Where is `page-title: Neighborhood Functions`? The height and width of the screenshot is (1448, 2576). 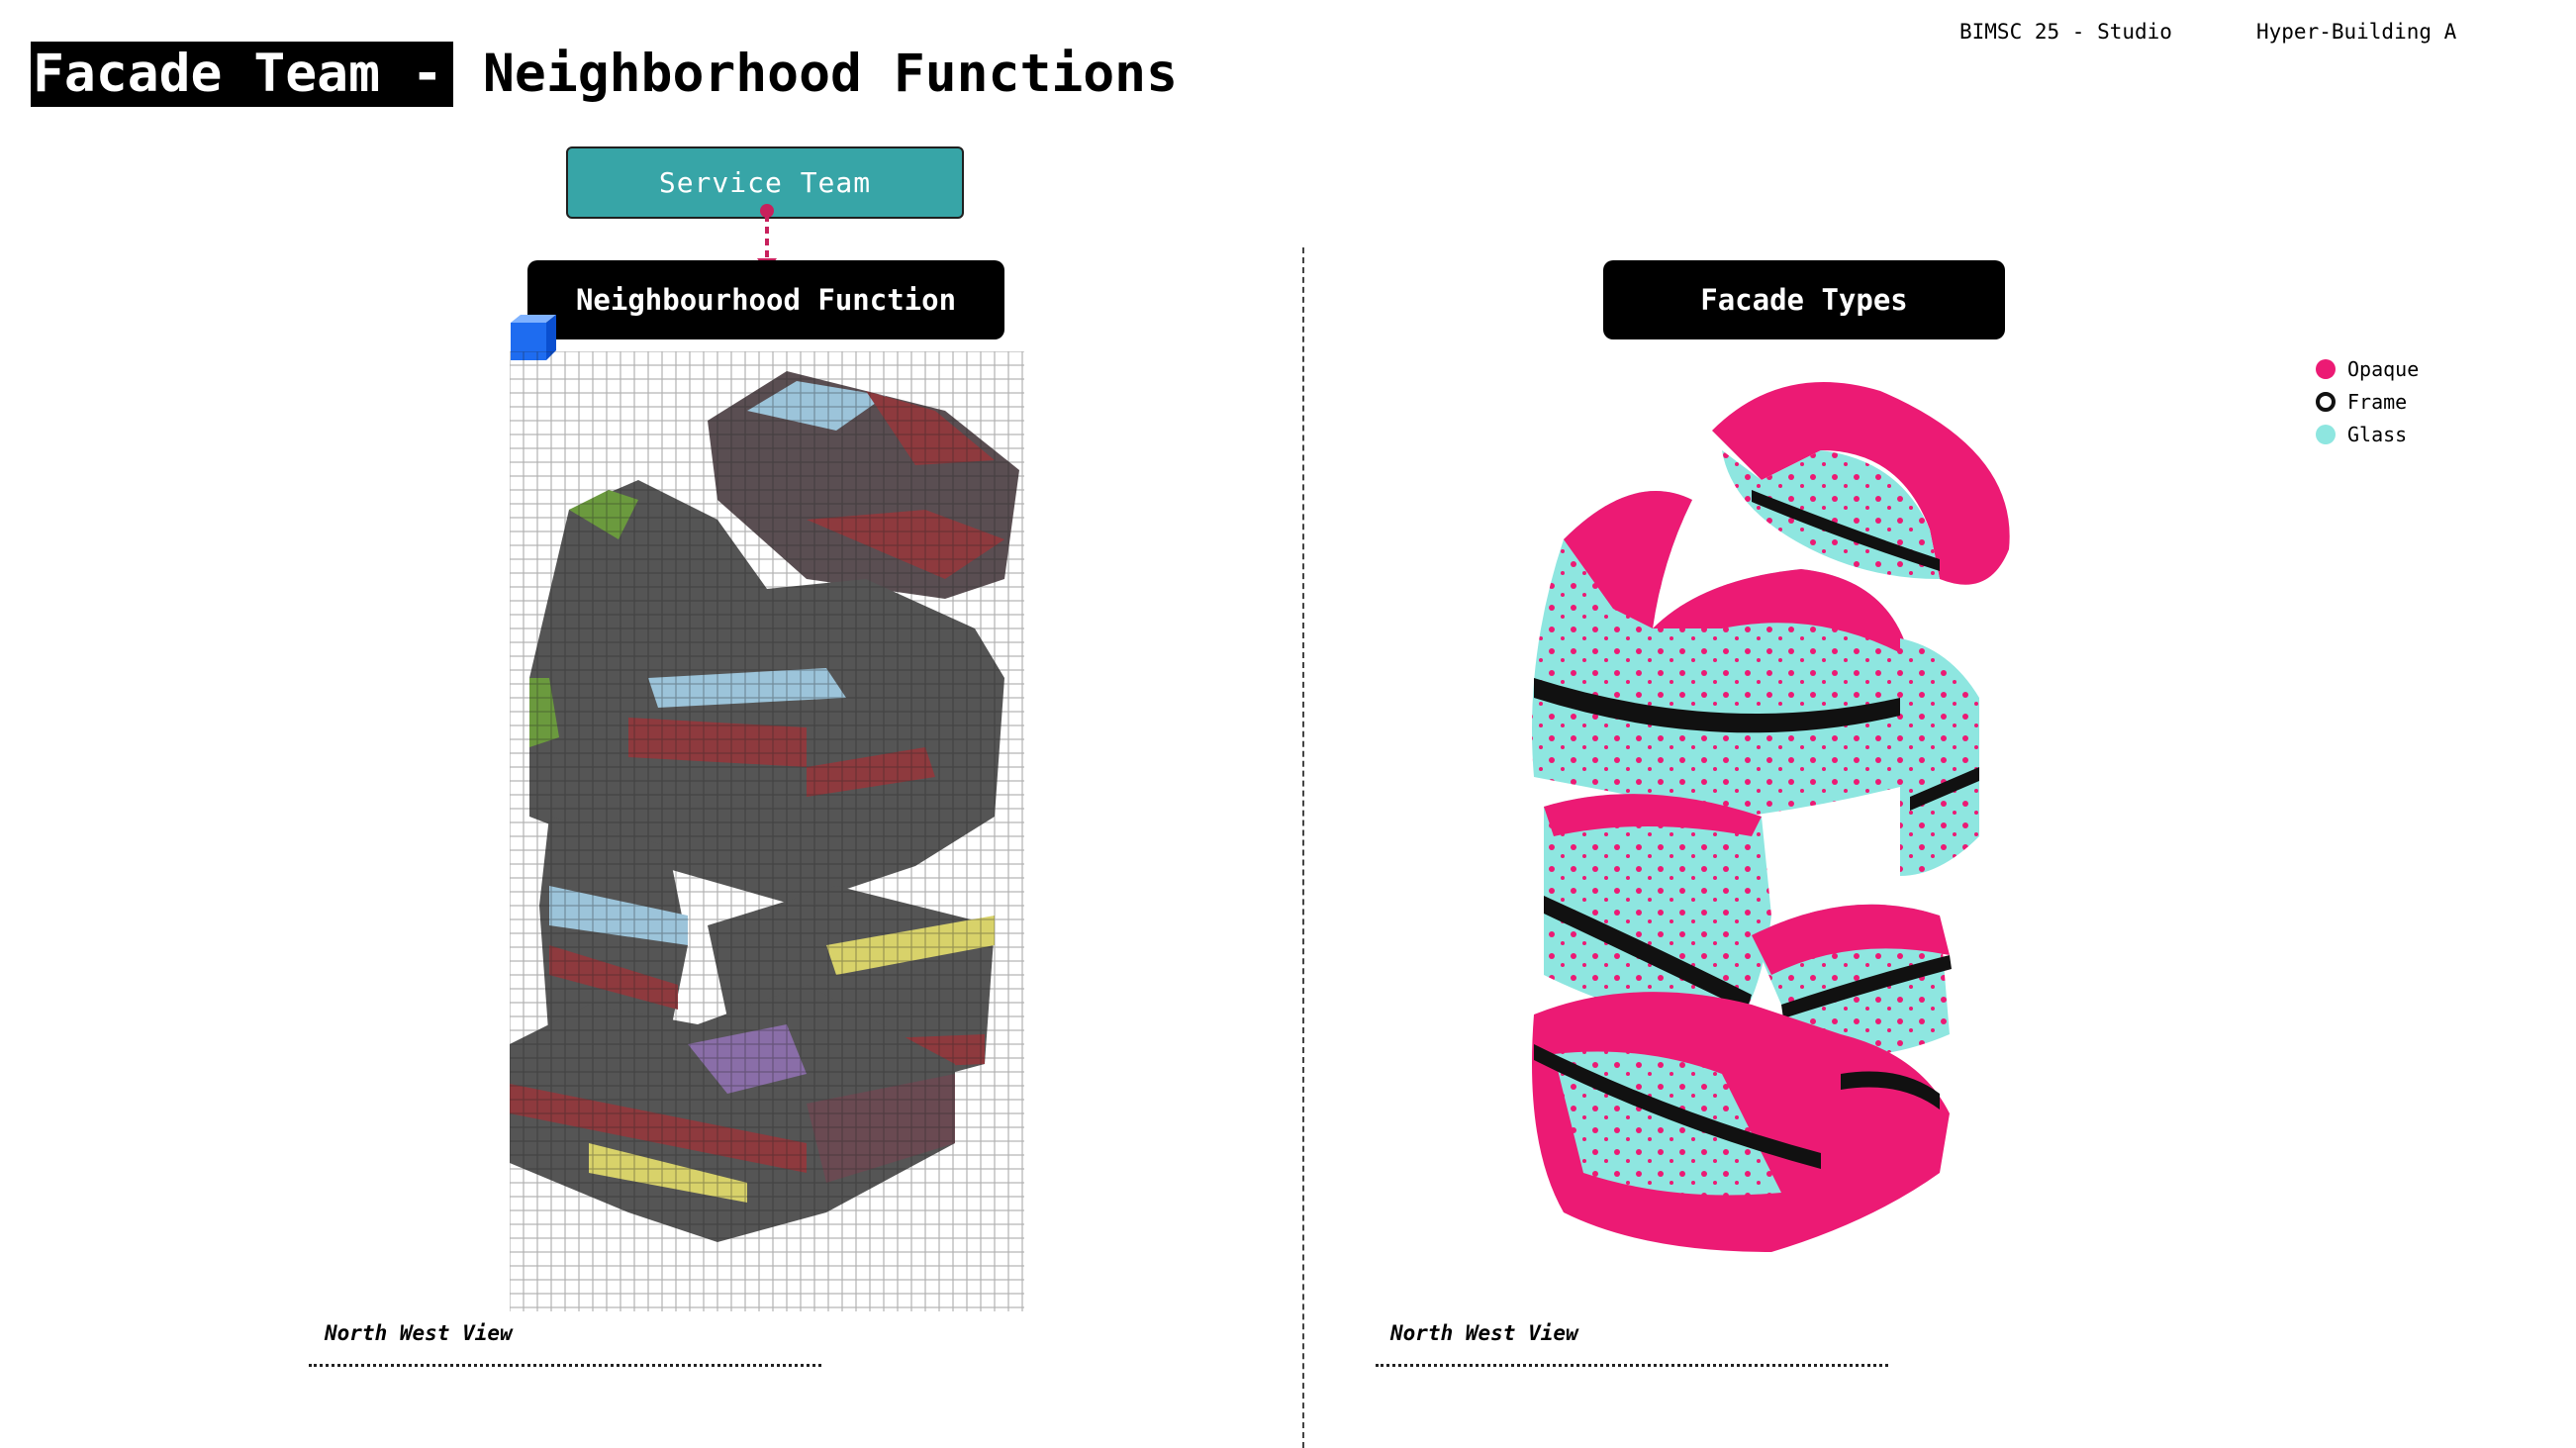 page-title: Neighborhood Functions is located at coordinates (830, 74).